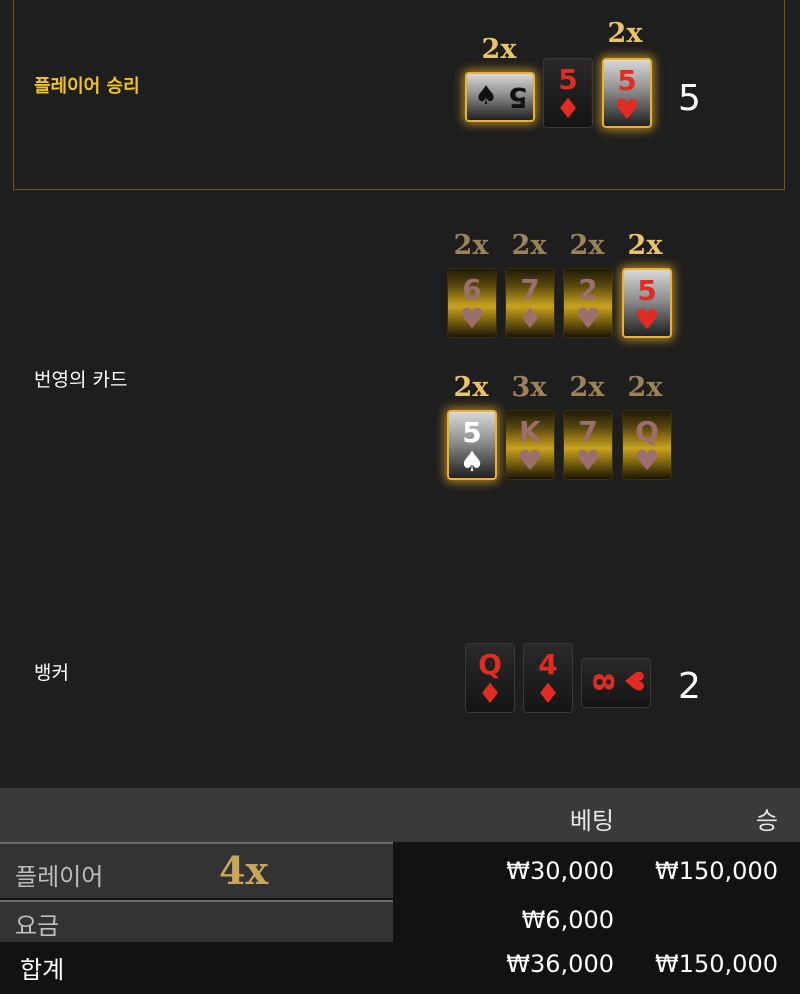 This screenshot has width=800, height=994. I want to click on lucky-cards-label: 번영의 카드, so click(81, 380).